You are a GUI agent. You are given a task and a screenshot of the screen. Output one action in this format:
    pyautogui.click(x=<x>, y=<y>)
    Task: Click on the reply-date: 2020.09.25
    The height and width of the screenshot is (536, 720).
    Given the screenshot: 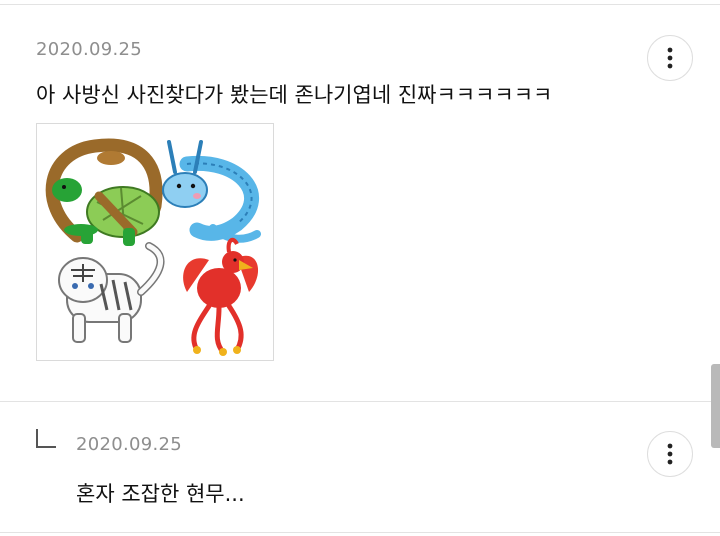 What is the action you would take?
    pyautogui.click(x=129, y=444)
    